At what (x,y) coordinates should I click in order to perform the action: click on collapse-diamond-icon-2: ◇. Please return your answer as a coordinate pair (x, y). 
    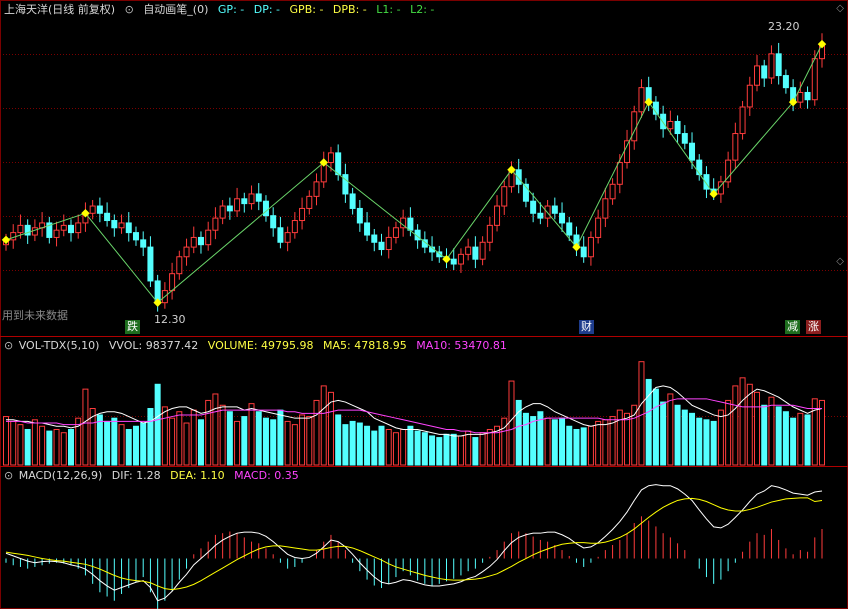
    Looking at the image, I should click on (840, 261).